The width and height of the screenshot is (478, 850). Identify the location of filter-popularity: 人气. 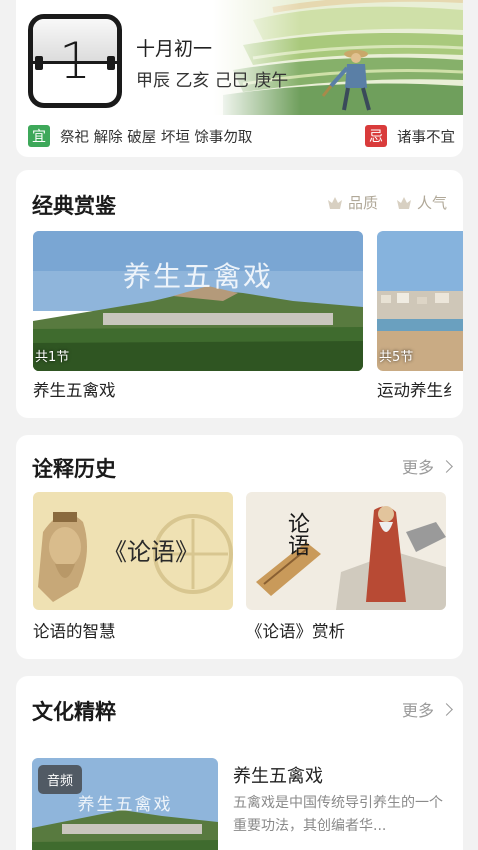
(421, 202).